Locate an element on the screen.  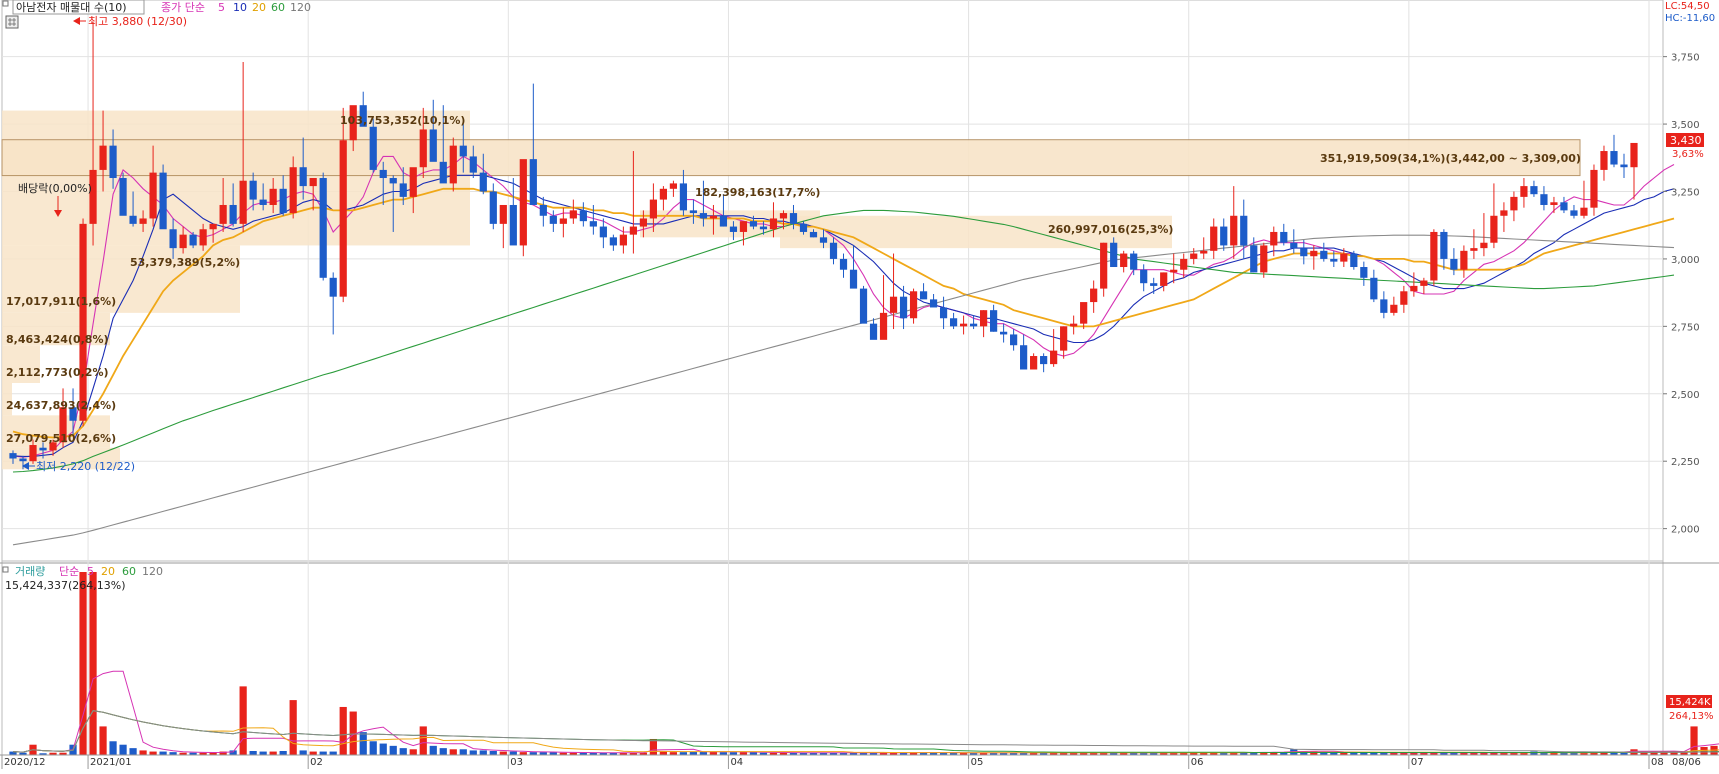
volume-profile-label: 24,637,893(2,4%) is located at coordinates (61, 405).